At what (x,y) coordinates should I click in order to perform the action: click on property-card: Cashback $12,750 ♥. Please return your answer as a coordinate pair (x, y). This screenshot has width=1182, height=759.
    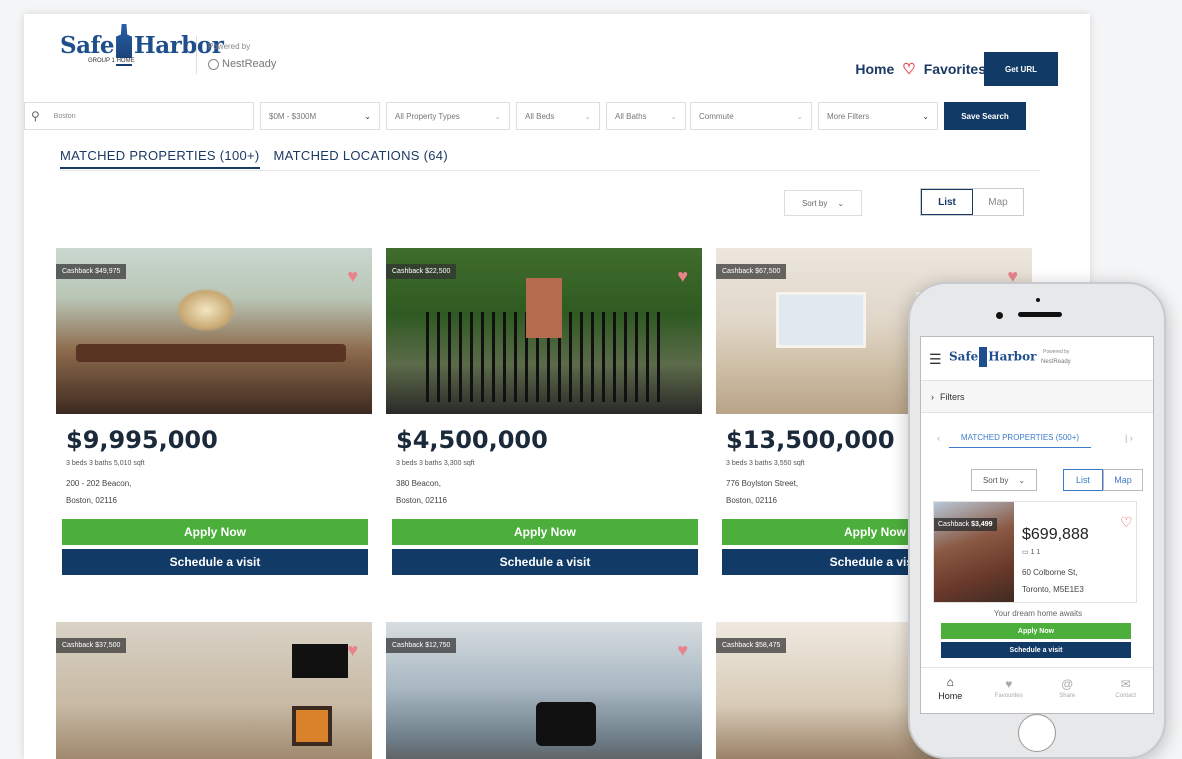
    Looking at the image, I should click on (544, 690).